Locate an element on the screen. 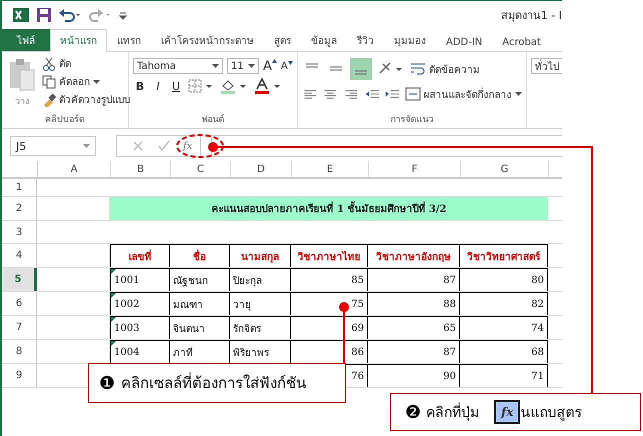  up-caret-icon is located at coordinates (274, 60).